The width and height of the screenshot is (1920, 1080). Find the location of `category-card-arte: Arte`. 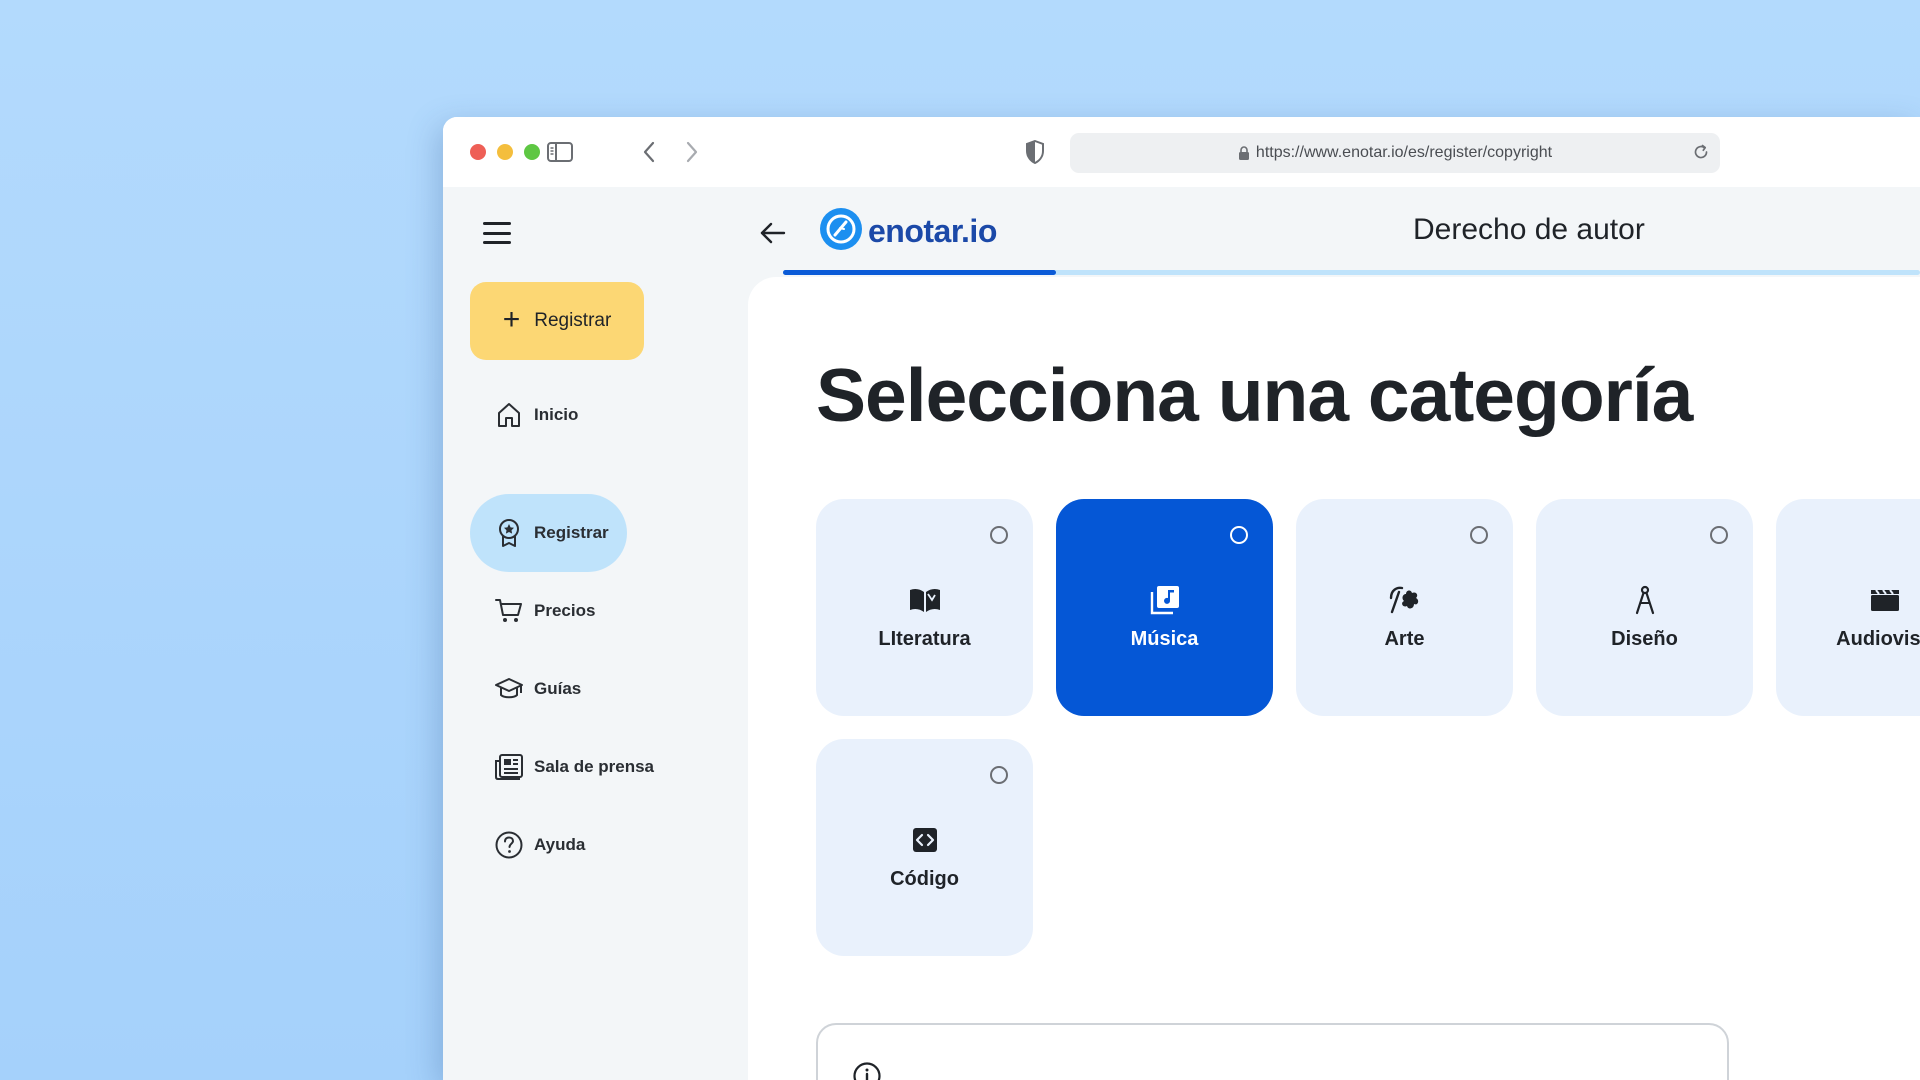

category-card-arte: Arte is located at coordinates (1404, 607).